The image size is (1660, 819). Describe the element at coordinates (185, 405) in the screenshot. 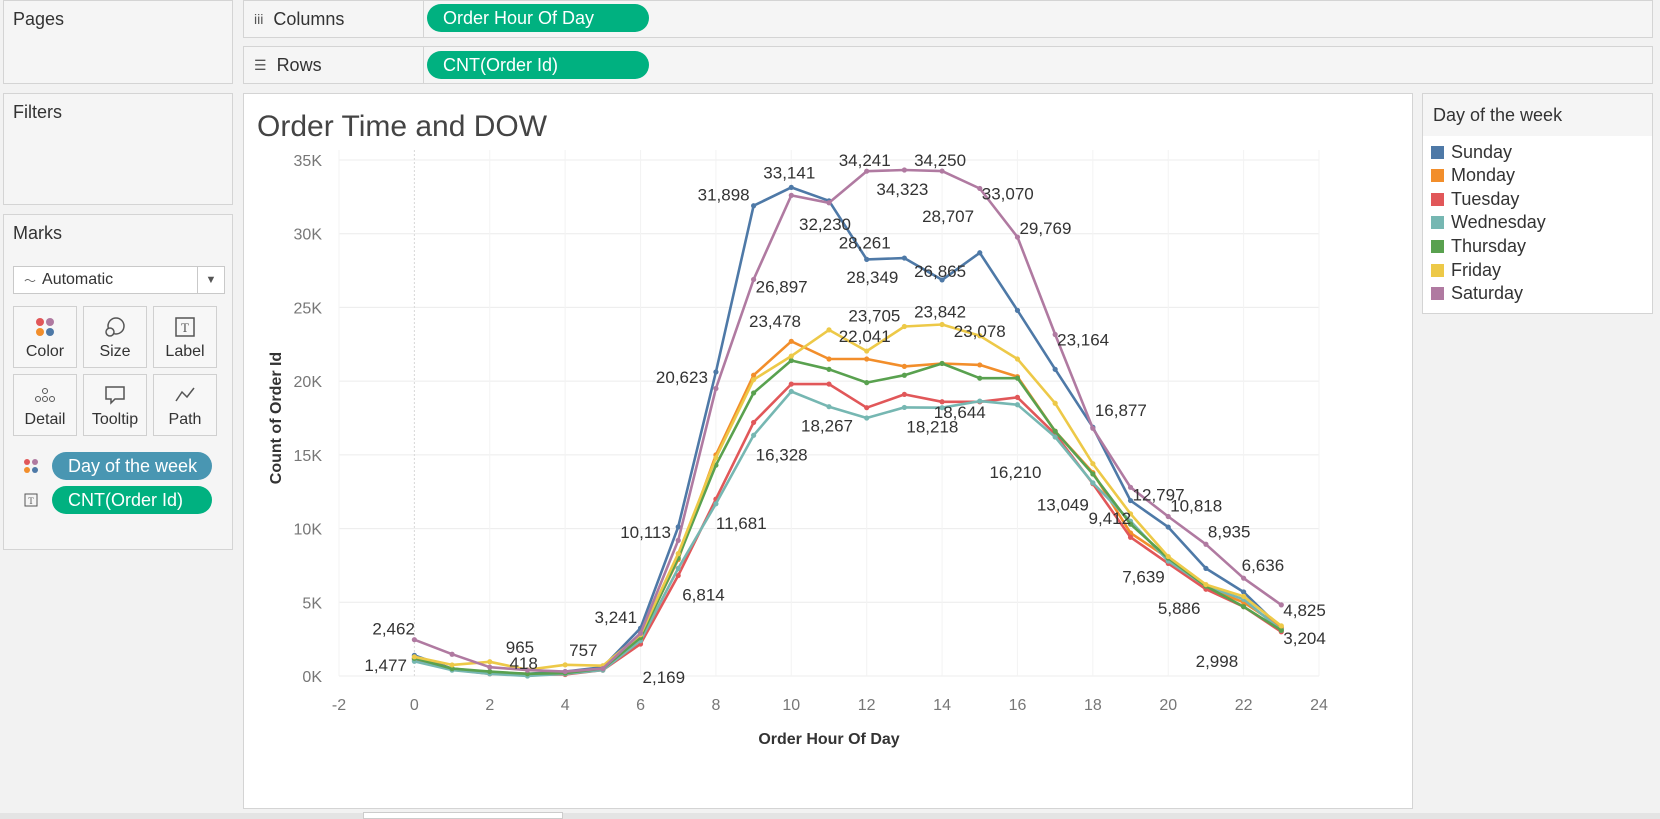

I see `path-button: Path` at that location.